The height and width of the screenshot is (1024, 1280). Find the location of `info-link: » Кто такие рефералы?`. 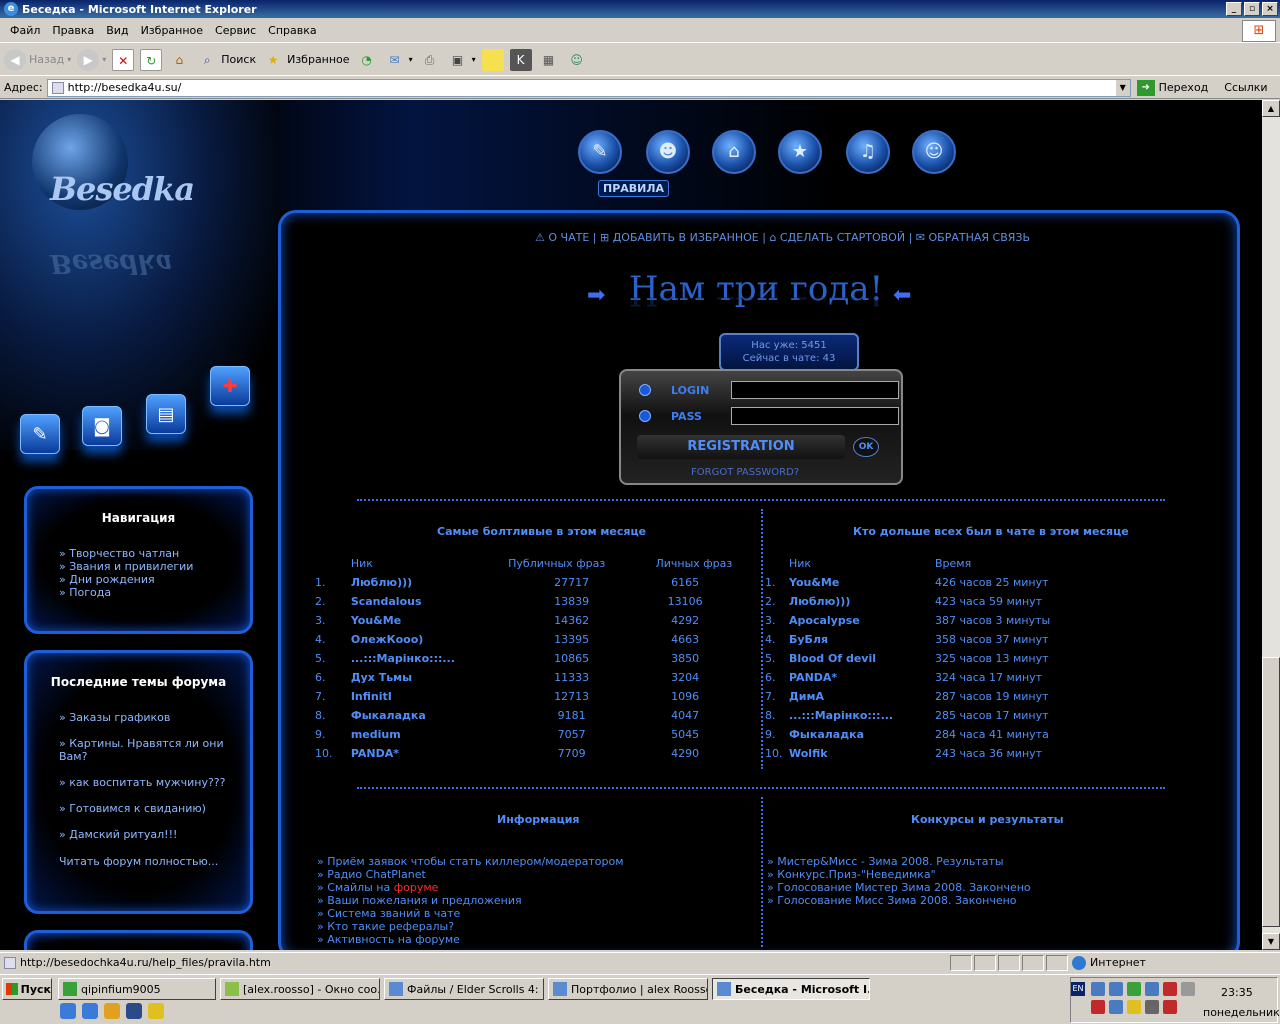

info-link: » Кто такие рефералы? is located at coordinates (470, 926).